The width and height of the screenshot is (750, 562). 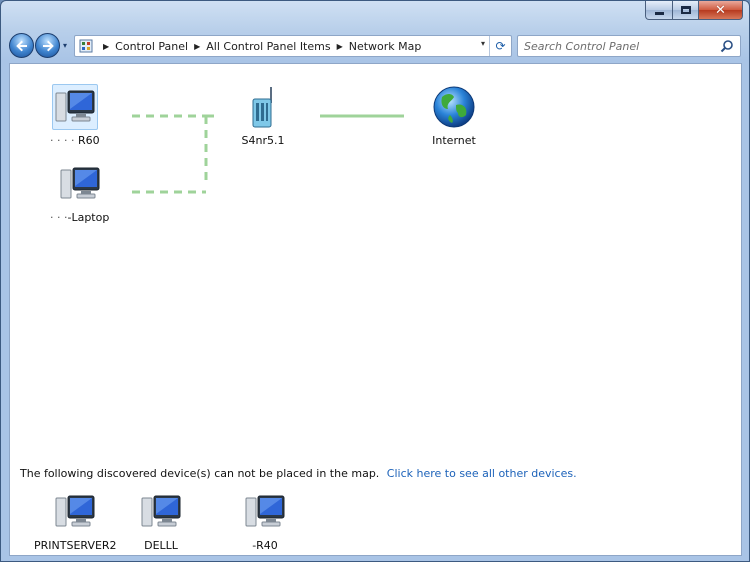 I want to click on back-arrow-icon, so click(x=21, y=45).